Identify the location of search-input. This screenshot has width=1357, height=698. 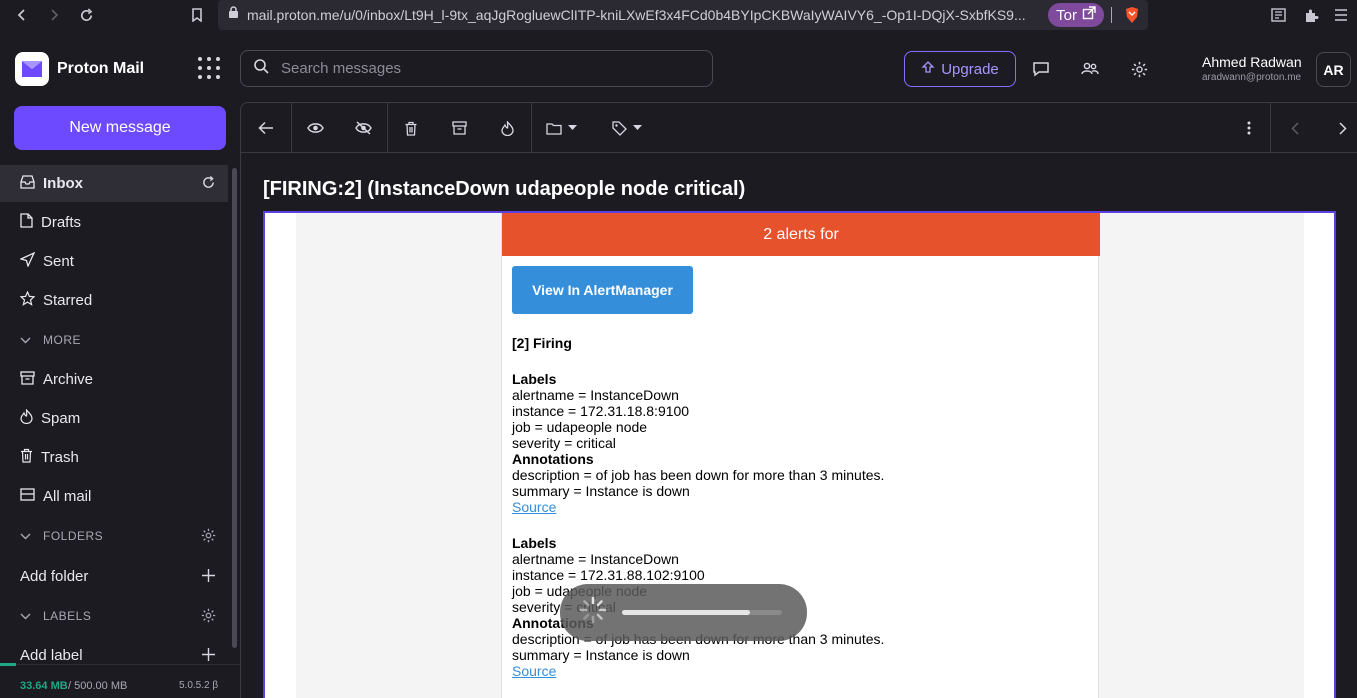
(491, 68).